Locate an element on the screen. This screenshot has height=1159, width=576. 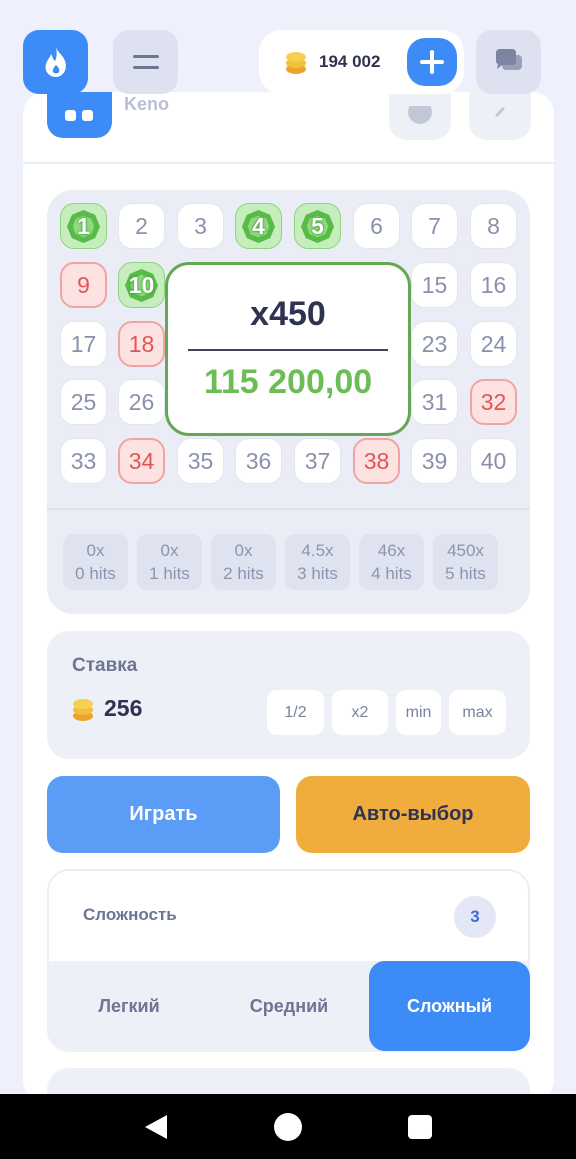
deposit-button is located at coordinates (432, 62).